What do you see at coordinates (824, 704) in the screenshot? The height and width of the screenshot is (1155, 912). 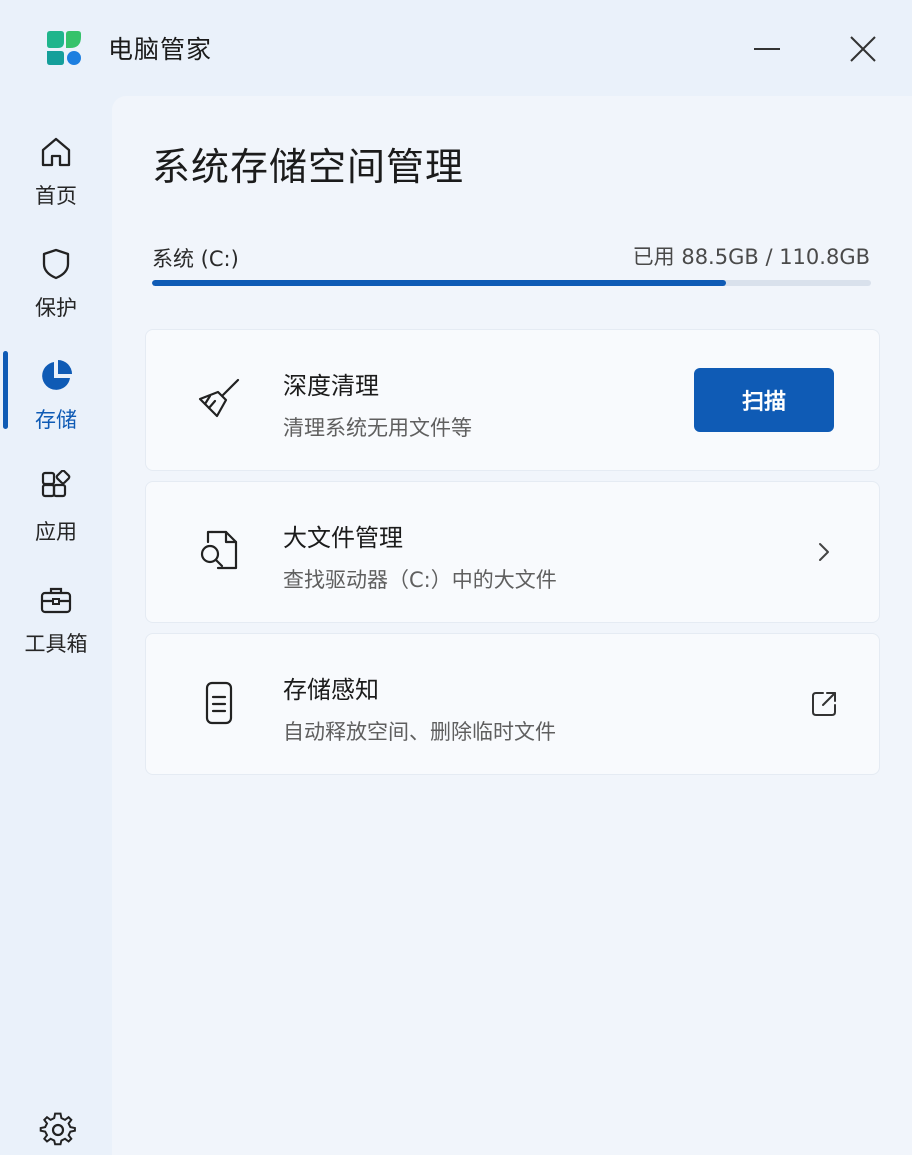 I see `external-link-icon` at bounding box center [824, 704].